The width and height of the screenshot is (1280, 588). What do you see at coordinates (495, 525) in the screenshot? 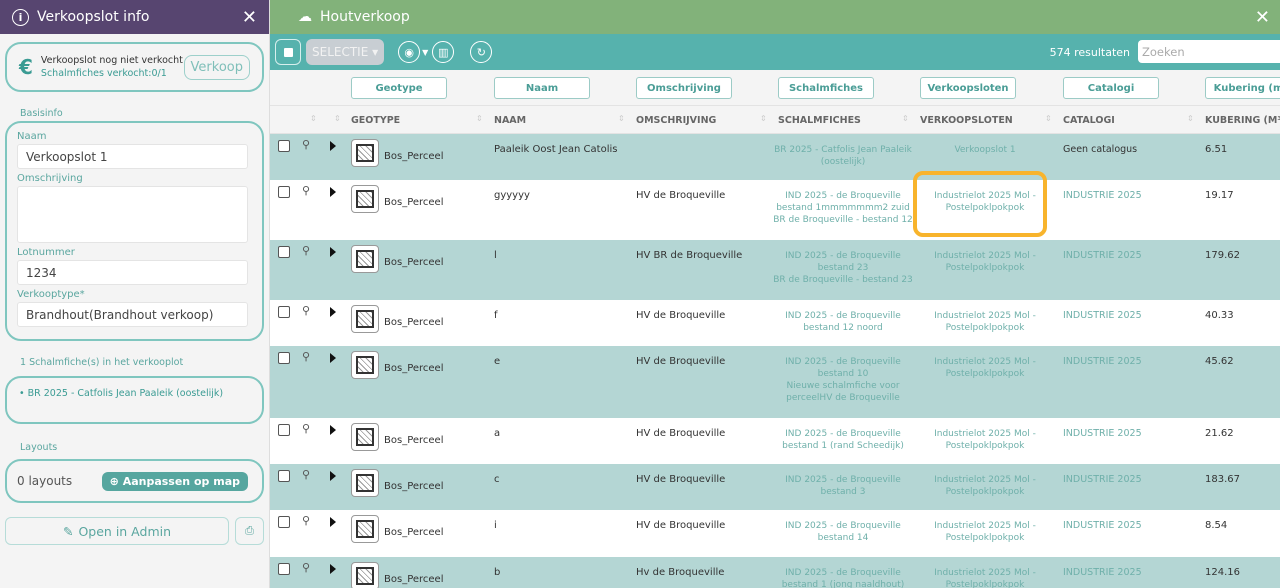
I see `naam-cell: i` at bounding box center [495, 525].